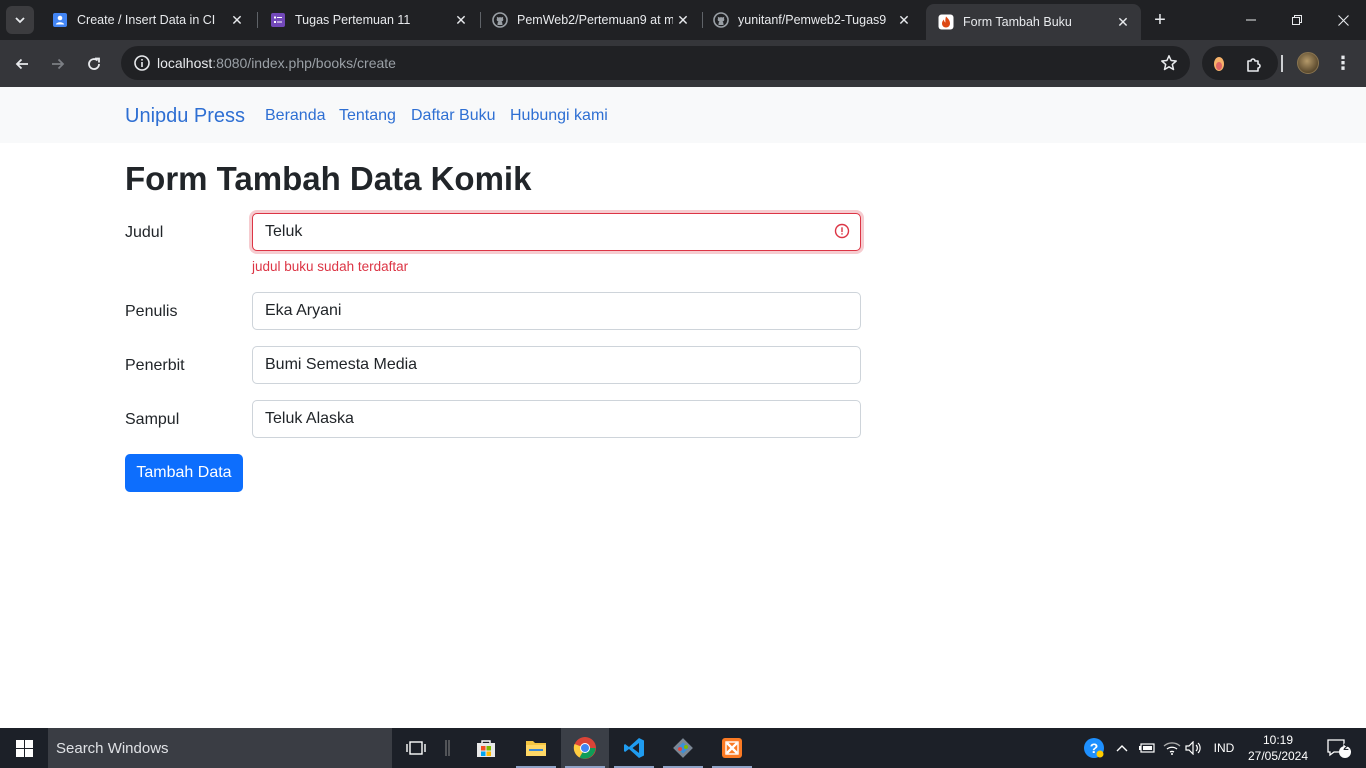 The height and width of the screenshot is (768, 1366). What do you see at coordinates (185, 116) in the screenshot?
I see `navbar-brand: Unipdu Press` at bounding box center [185, 116].